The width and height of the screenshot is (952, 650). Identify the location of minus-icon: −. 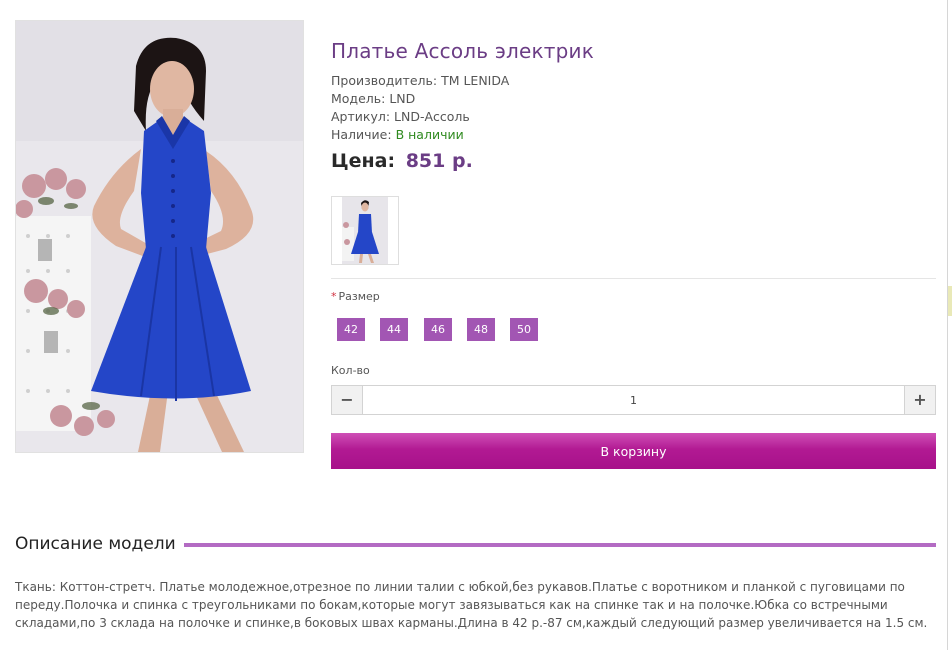
(347, 400).